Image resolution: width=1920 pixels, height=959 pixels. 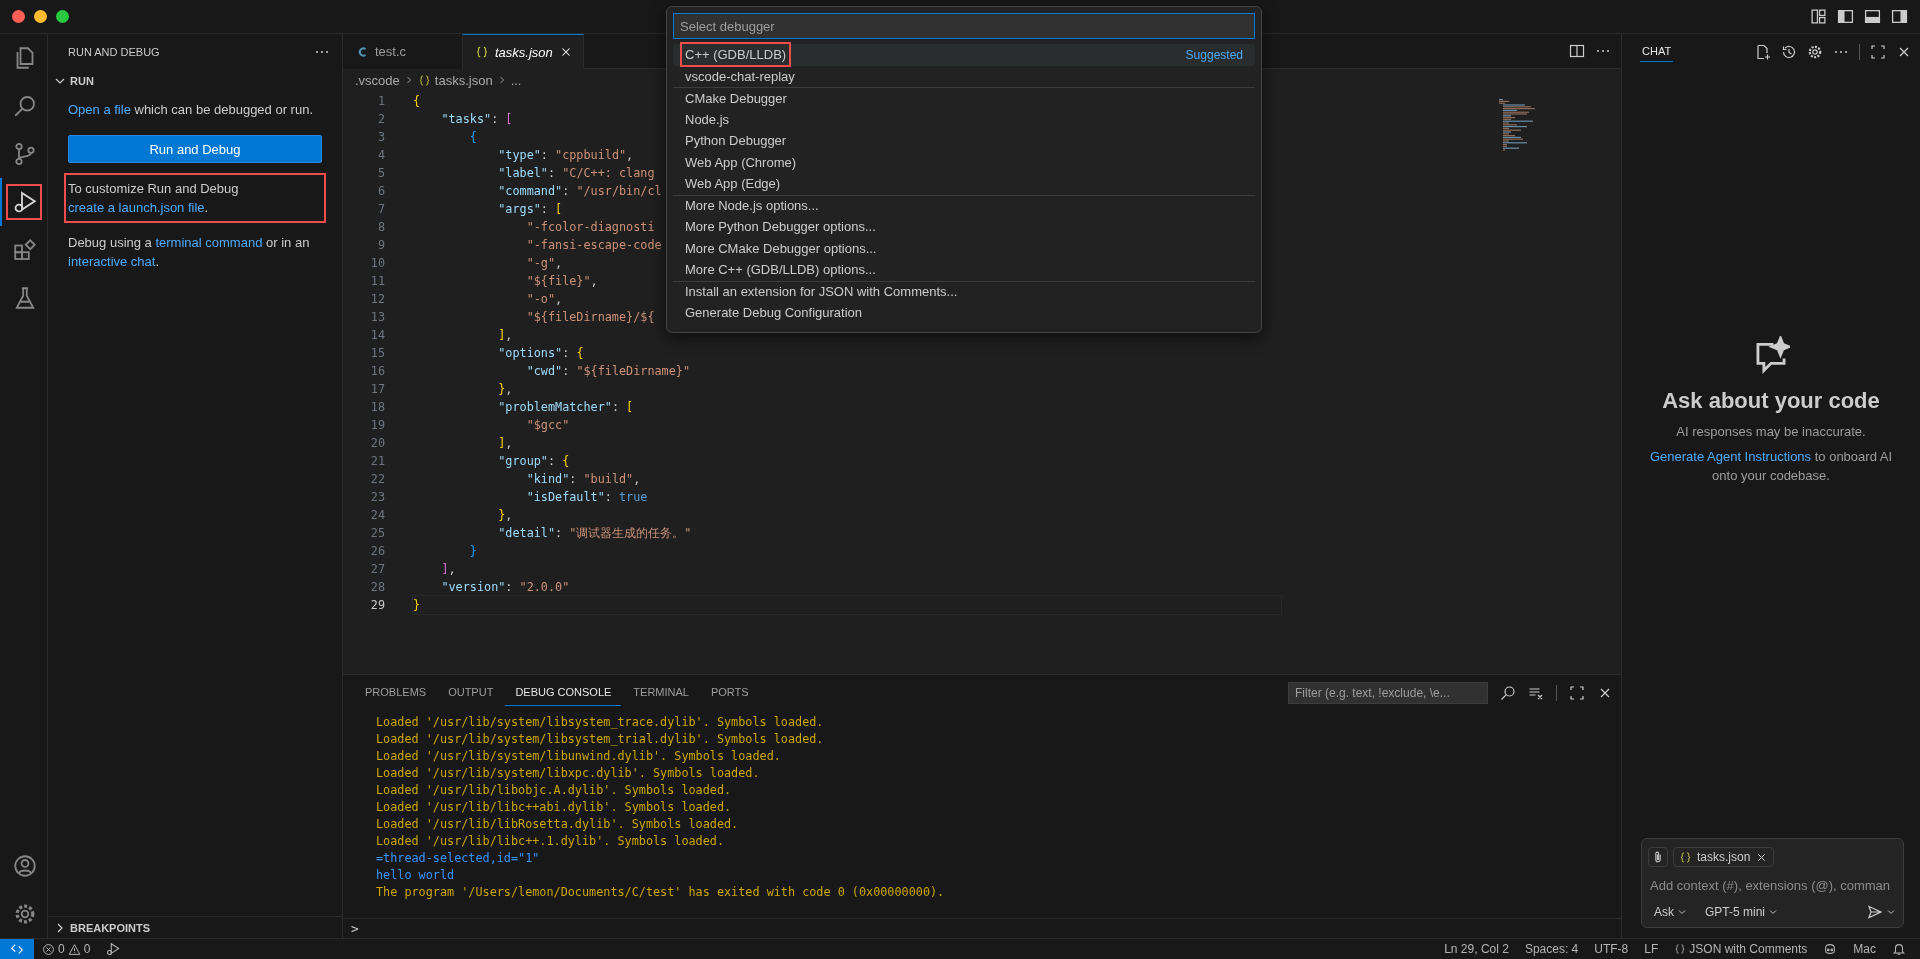 I want to click on quick-pick-input: Select debugger, so click(x=964, y=26).